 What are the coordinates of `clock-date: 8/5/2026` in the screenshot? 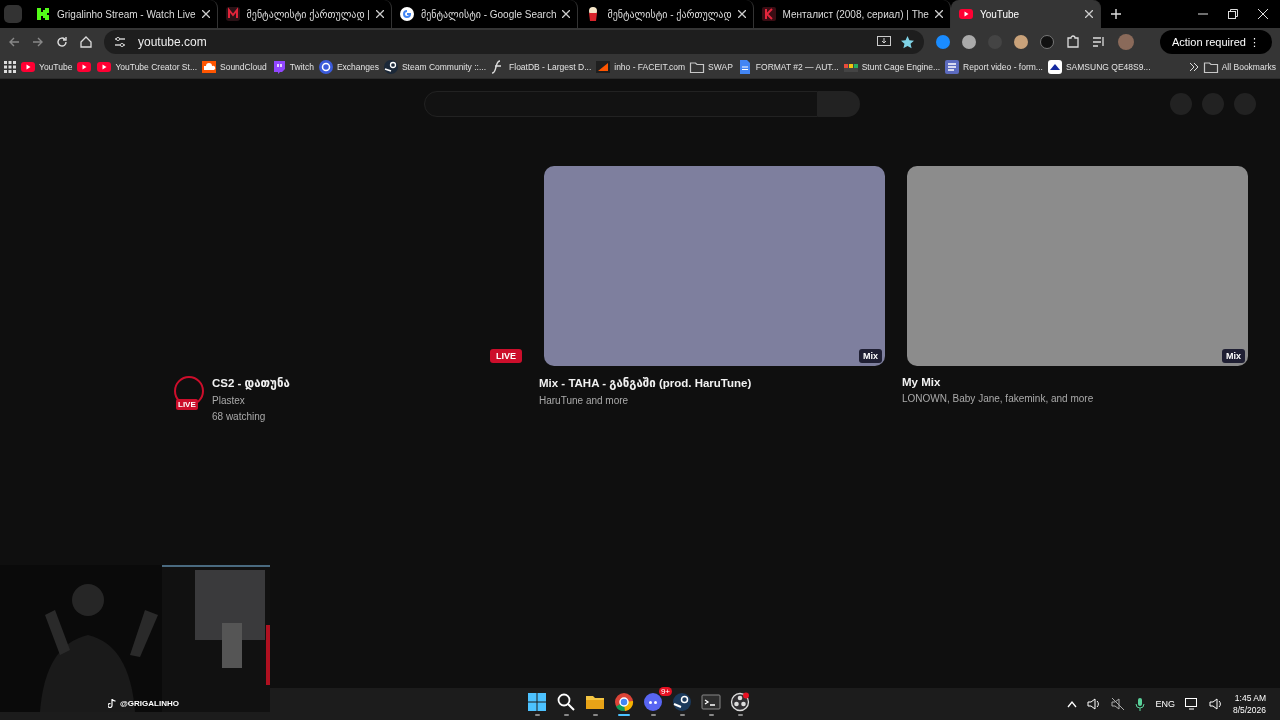 It's located at (1249, 710).